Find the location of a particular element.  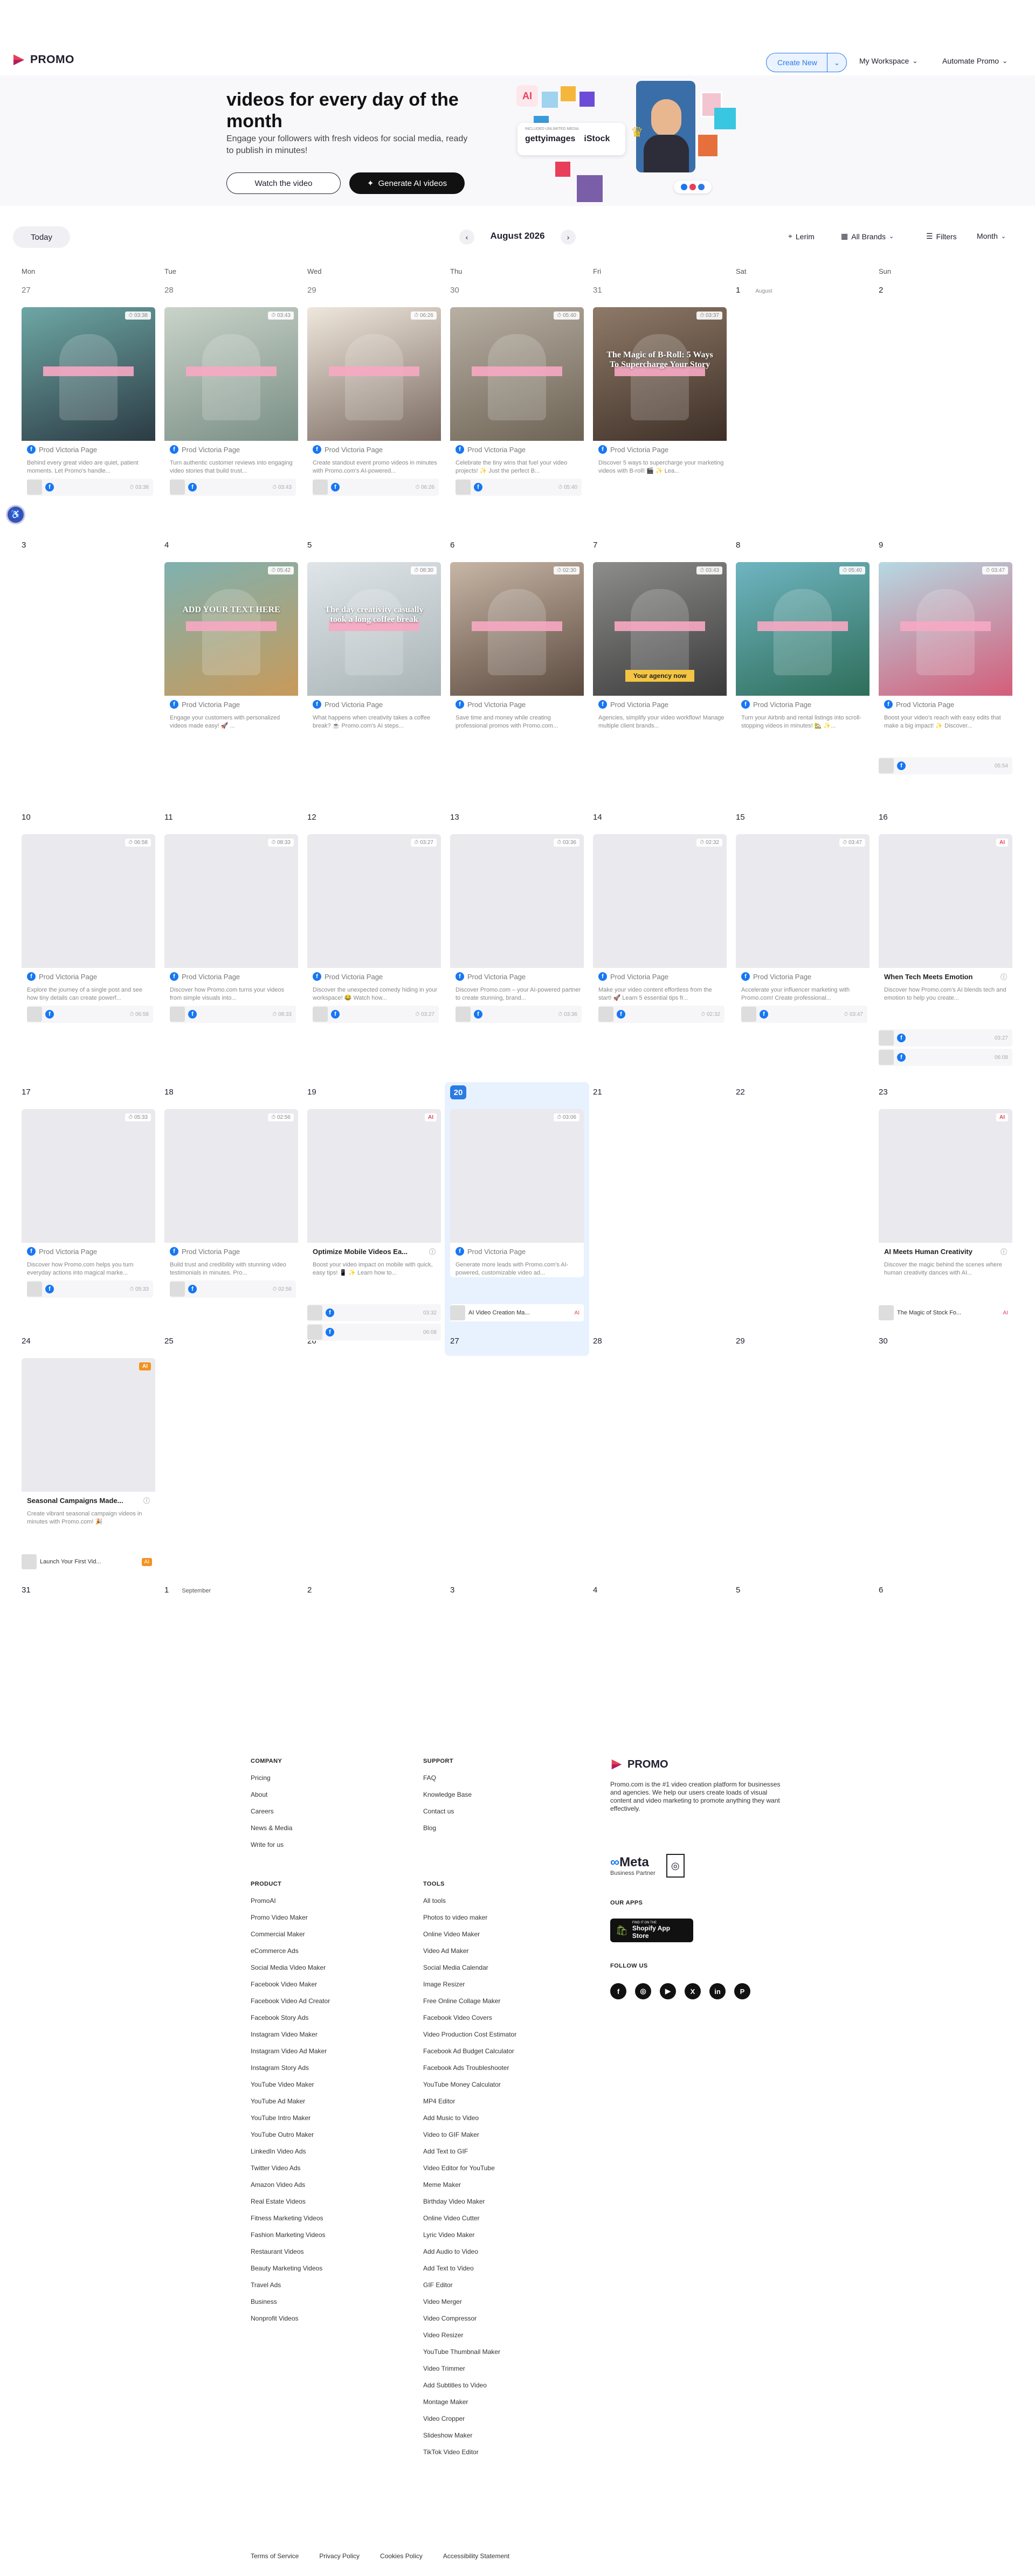

publish-row: f ⏱ 03:36 is located at coordinates (519, 1014).